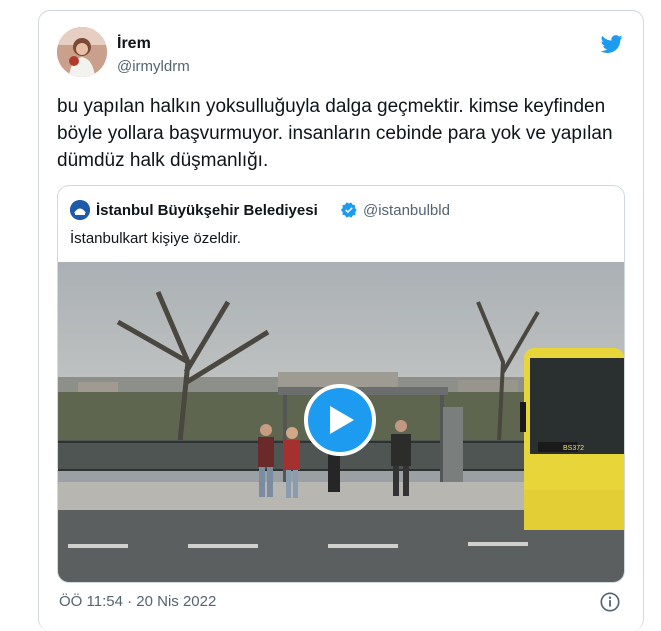  I want to click on tweet-timestamp: ÖÖ 11:54 · 20 Nis 2022, so click(137, 601).